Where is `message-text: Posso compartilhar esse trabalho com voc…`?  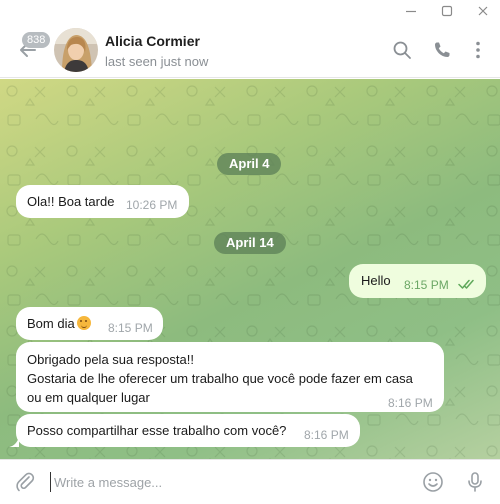
message-text: Posso compartilhar esse trabalho com voc… is located at coordinates (157, 430).